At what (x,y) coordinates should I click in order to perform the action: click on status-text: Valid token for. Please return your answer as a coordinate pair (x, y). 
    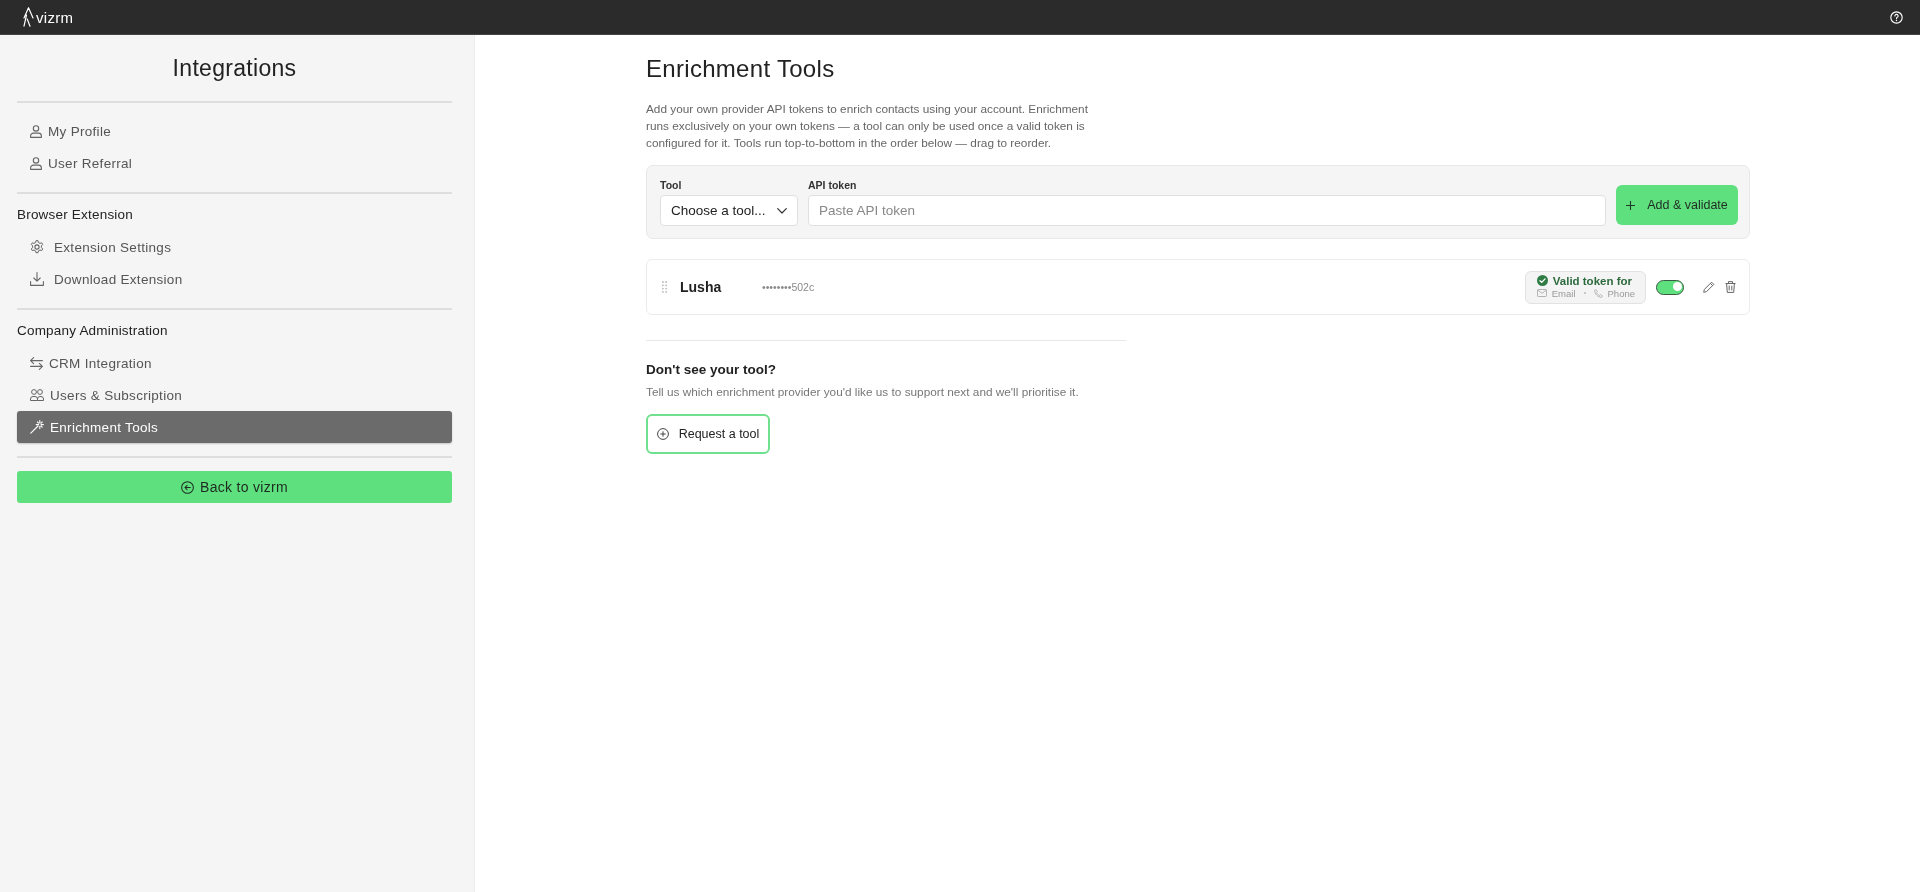
    Looking at the image, I should click on (1592, 280).